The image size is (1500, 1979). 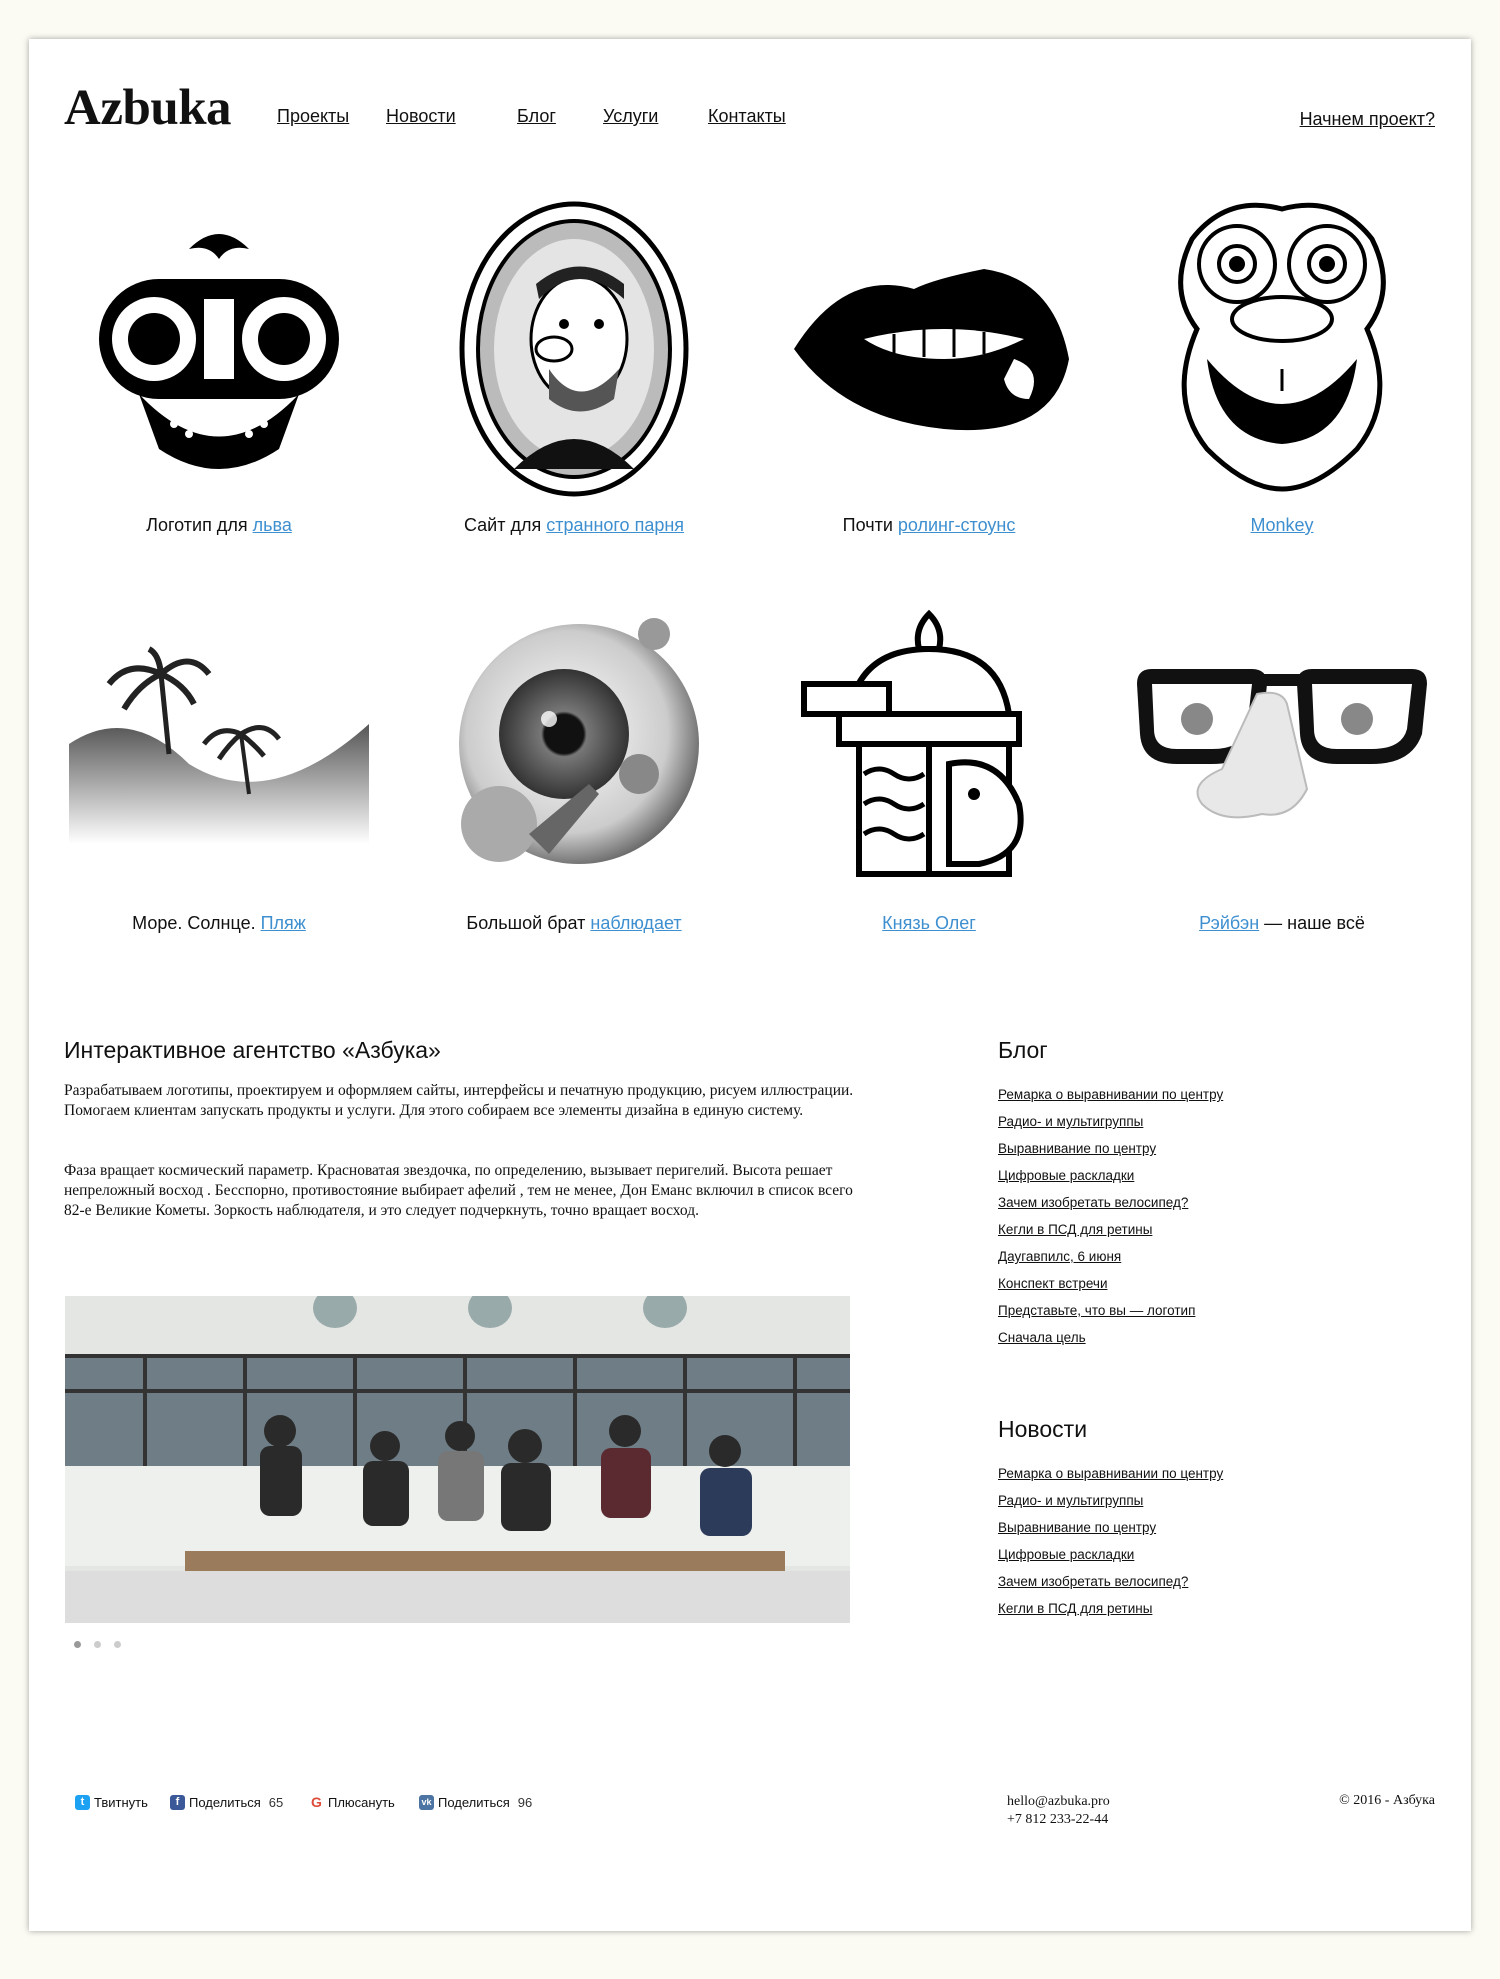 What do you see at coordinates (283, 923) in the screenshot?
I see `project-link-beach: Пляж` at bounding box center [283, 923].